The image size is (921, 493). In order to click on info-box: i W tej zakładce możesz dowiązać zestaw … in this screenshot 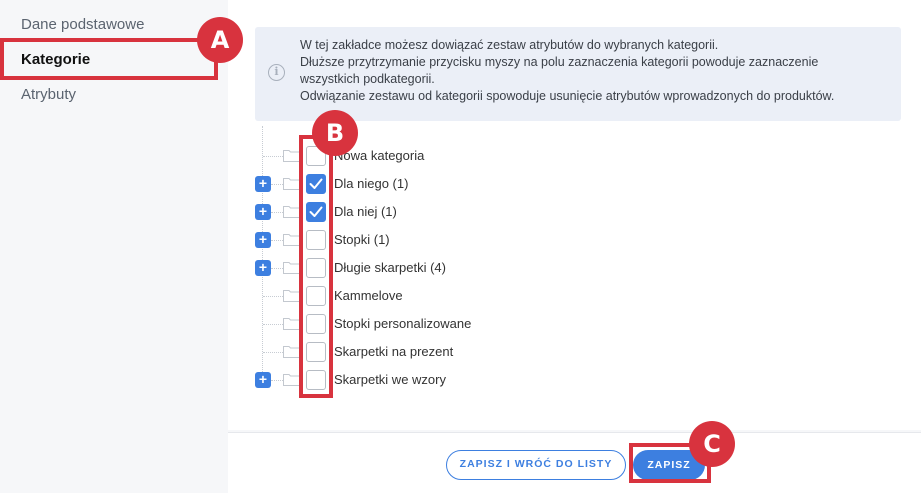, I will do `click(578, 74)`.